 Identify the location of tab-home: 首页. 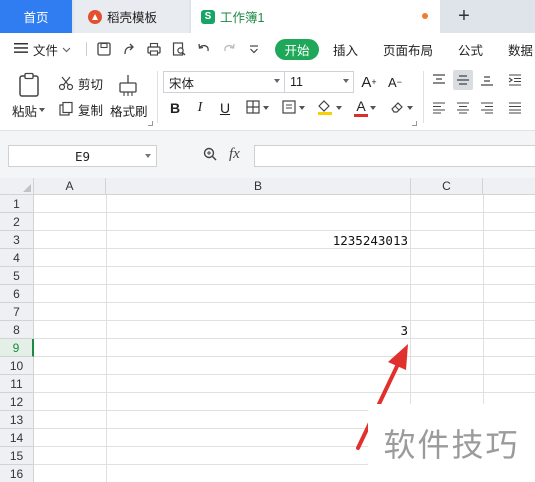
(36, 16).